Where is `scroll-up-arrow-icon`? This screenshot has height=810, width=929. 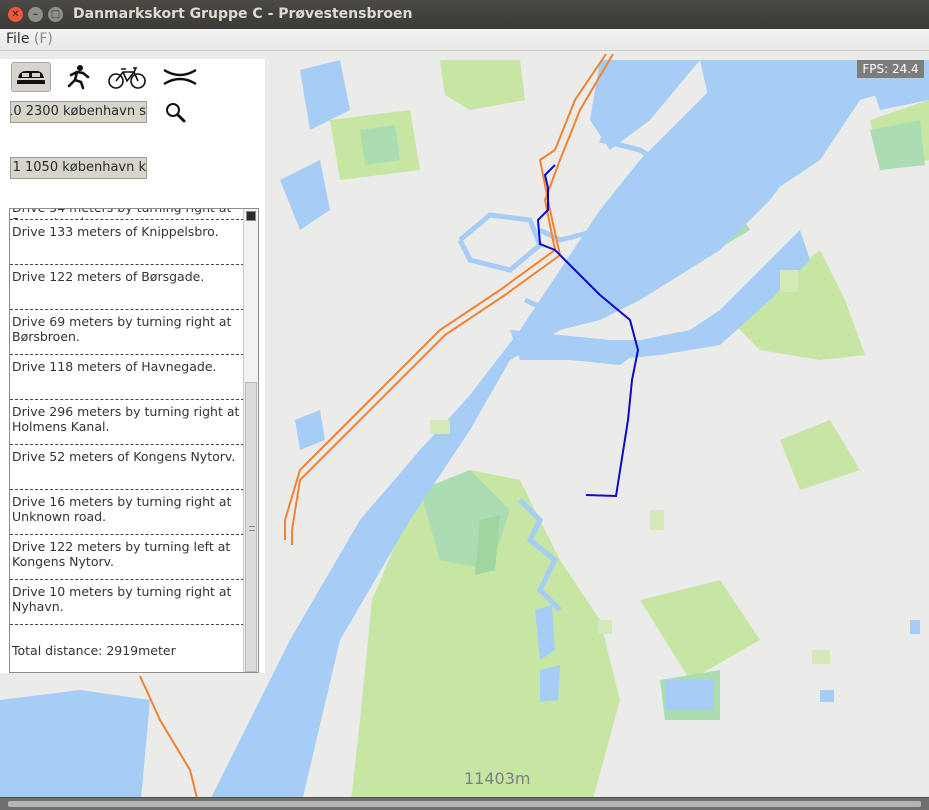
scroll-up-arrow-icon is located at coordinates (251, 216).